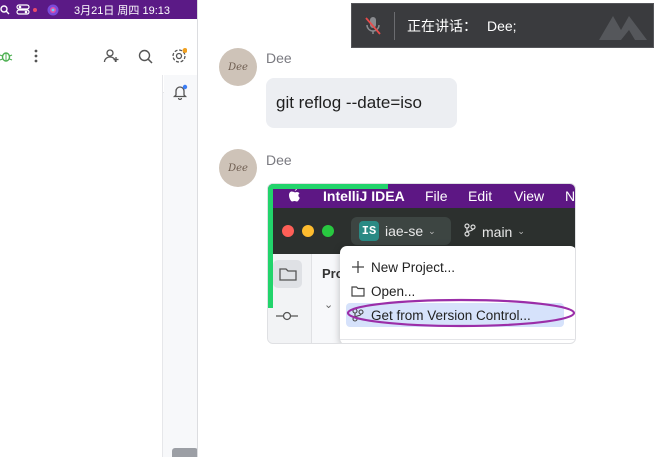  Describe the element at coordinates (328, 231) in the screenshot. I see `zoom-dot-icon` at that location.